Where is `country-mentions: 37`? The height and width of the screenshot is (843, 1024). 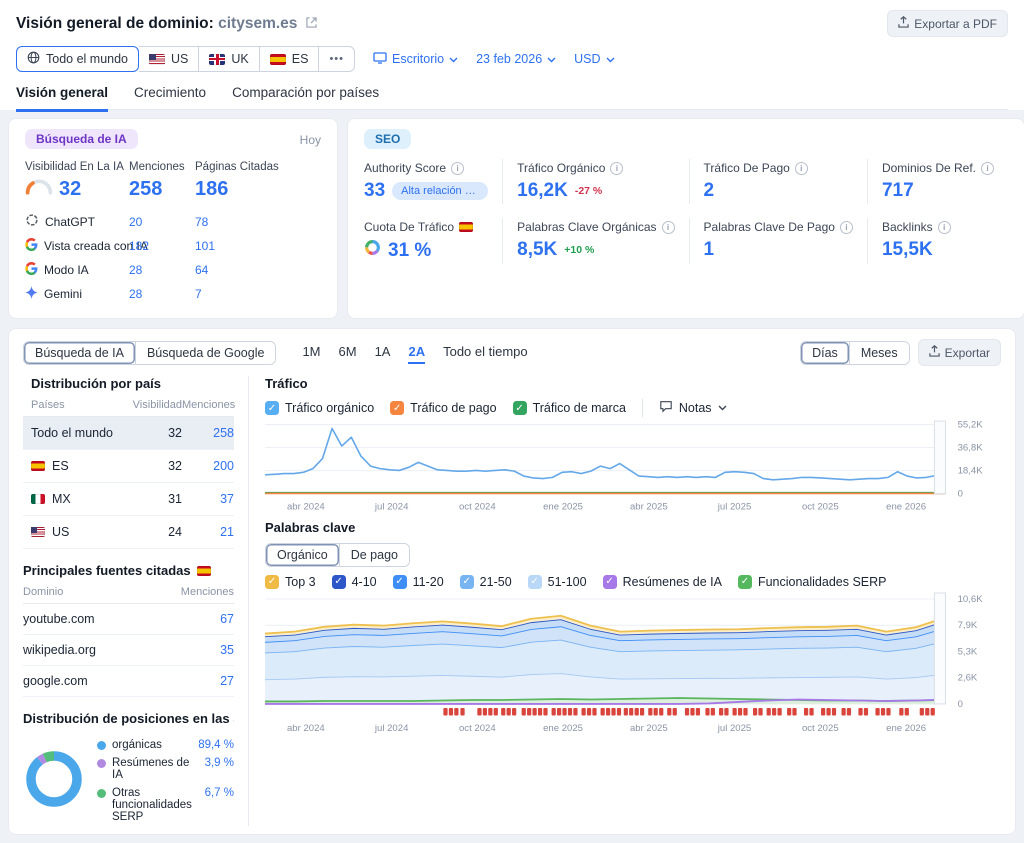
country-mentions: 37 is located at coordinates (208, 499).